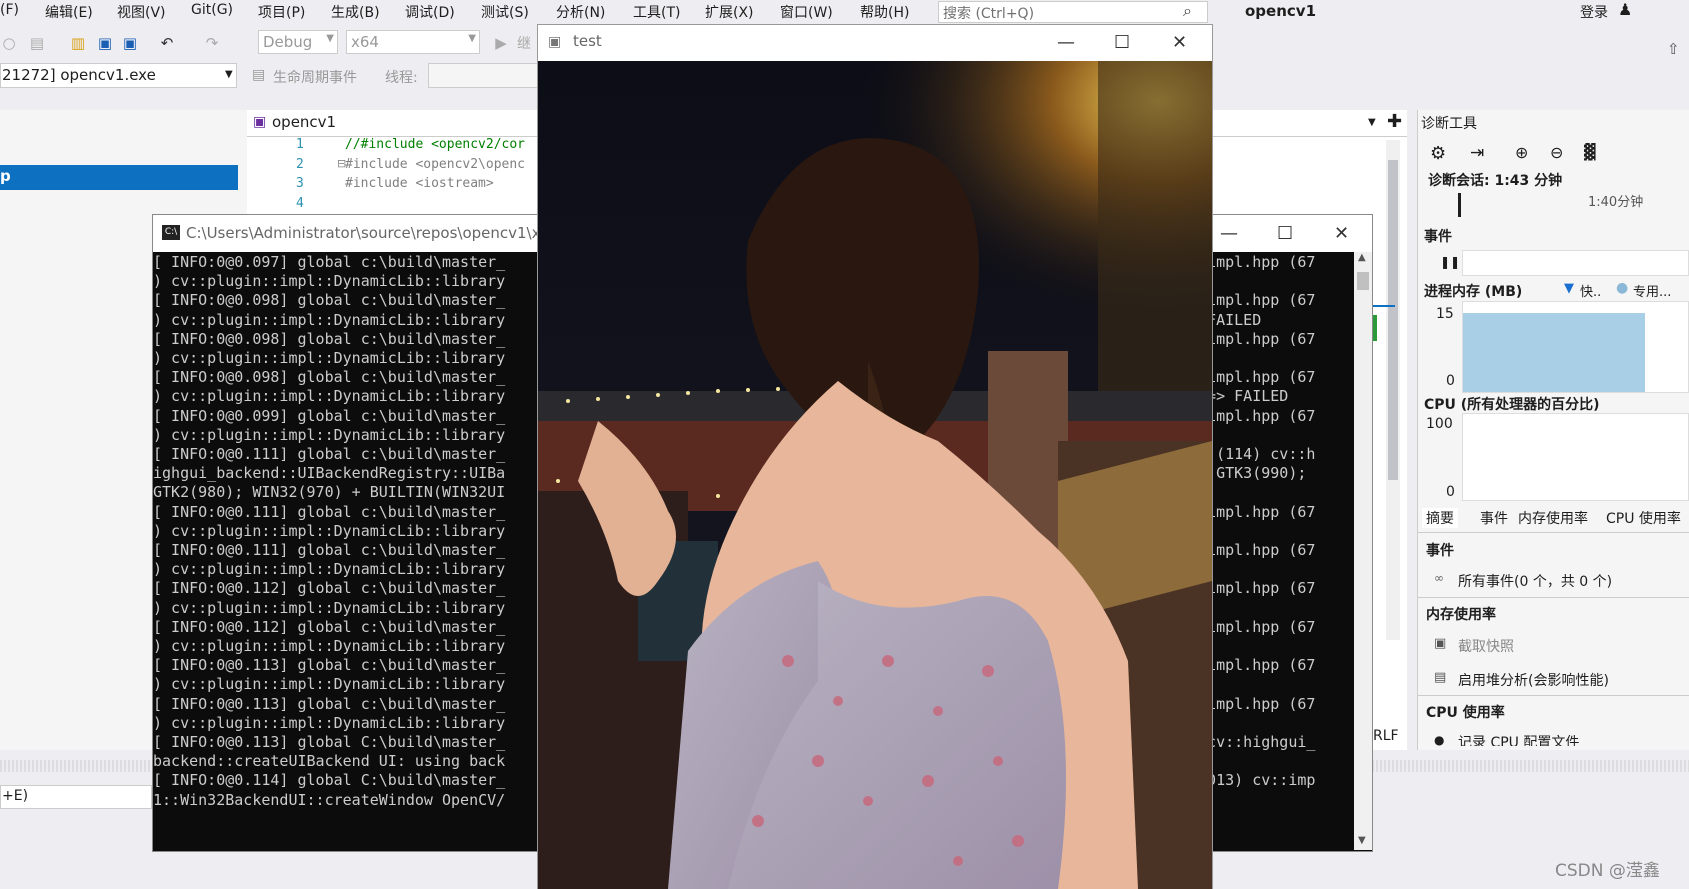 The height and width of the screenshot is (889, 1689). I want to click on menu-debug: 调试(D), so click(430, 12).